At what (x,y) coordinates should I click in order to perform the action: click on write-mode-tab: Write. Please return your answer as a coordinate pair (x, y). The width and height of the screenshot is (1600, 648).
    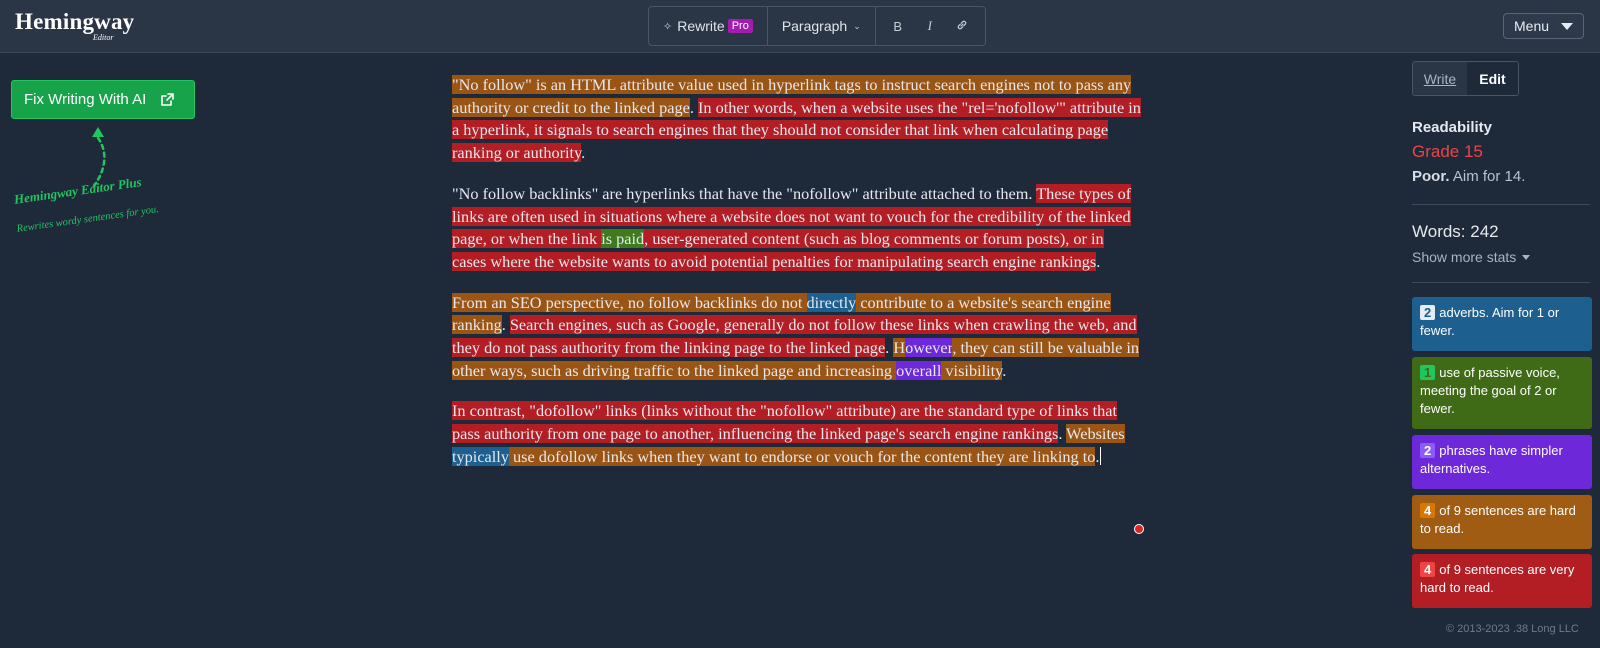
    Looking at the image, I should click on (1440, 78).